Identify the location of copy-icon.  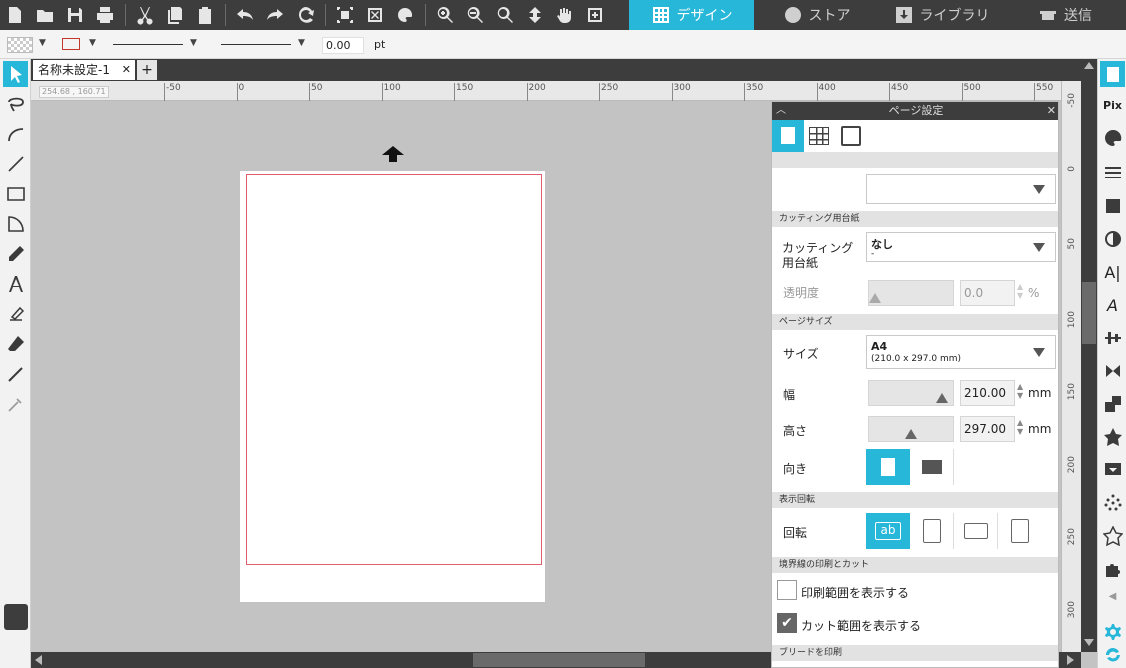
(175, 15).